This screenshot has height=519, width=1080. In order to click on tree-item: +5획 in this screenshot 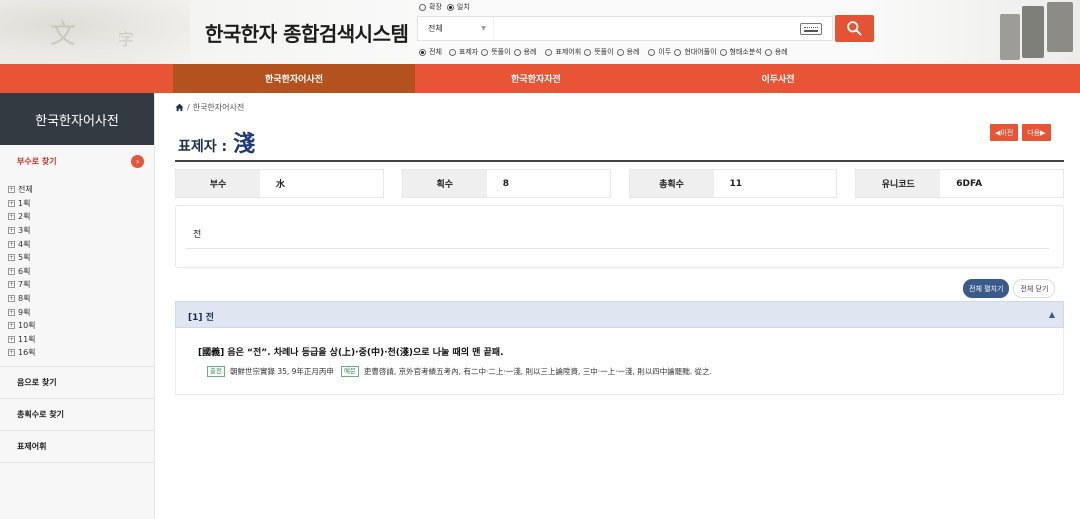, I will do `click(81, 258)`.